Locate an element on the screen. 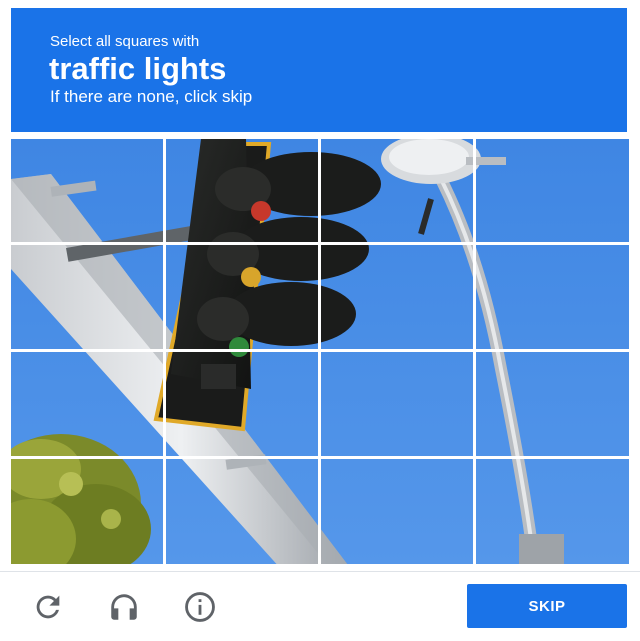 The height and width of the screenshot is (641, 640). grid-tile-r3-c1 is located at coordinates (88, 405).